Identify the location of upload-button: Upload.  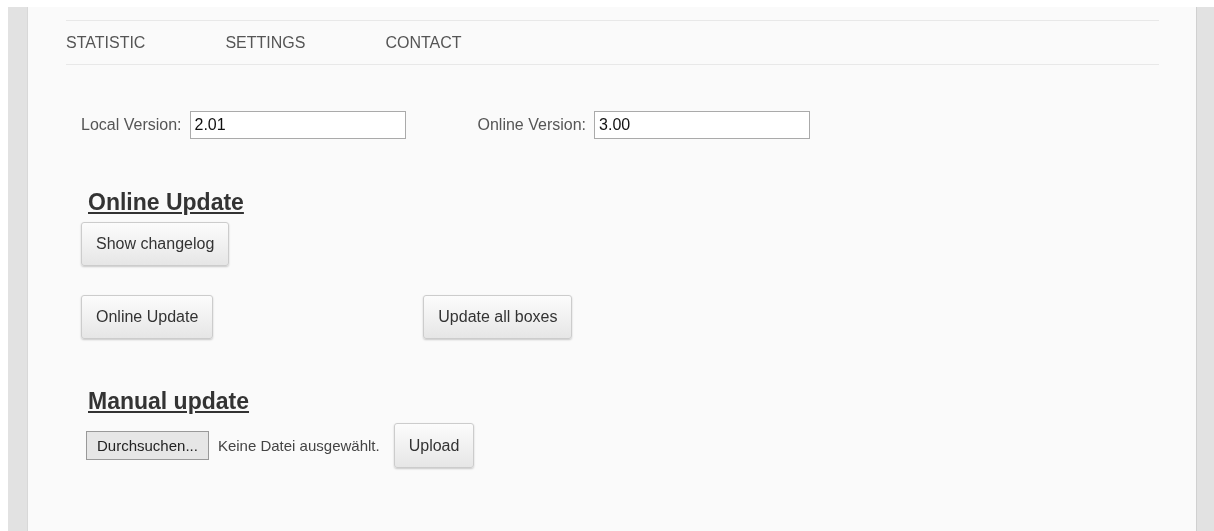
(434, 445).